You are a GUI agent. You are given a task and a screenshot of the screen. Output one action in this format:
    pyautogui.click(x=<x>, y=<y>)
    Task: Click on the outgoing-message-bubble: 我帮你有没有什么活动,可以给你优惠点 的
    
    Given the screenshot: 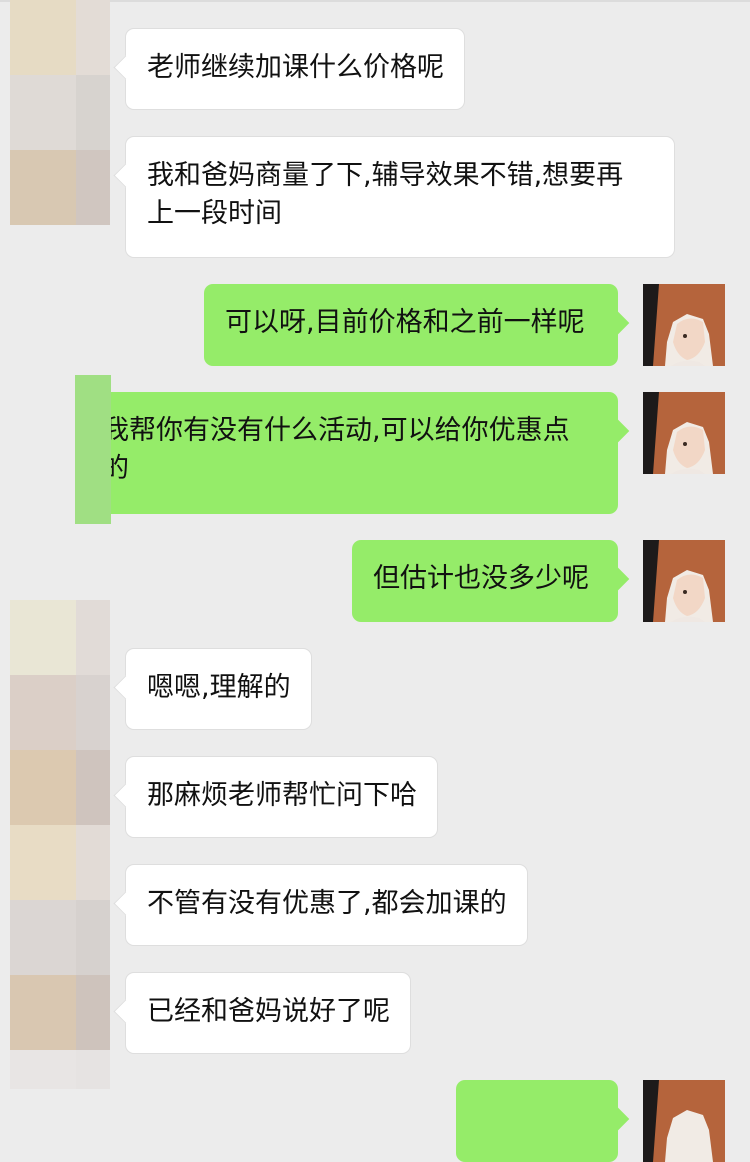 What is the action you would take?
    pyautogui.click(x=364, y=453)
    